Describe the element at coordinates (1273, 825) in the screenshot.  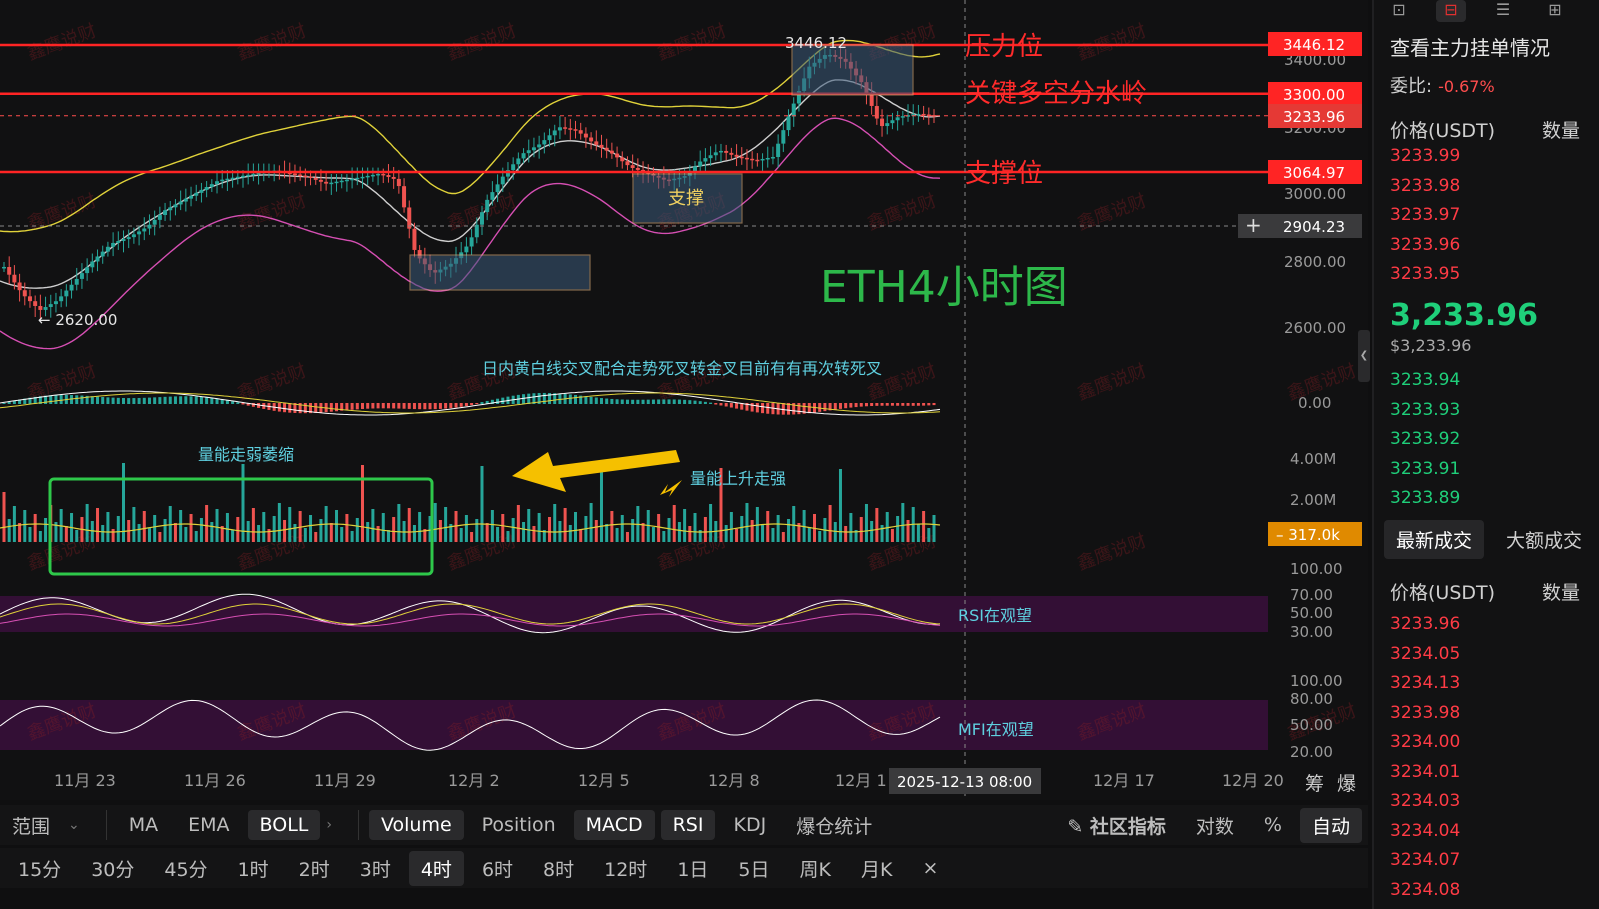
I see `percent-toggle: %` at that location.